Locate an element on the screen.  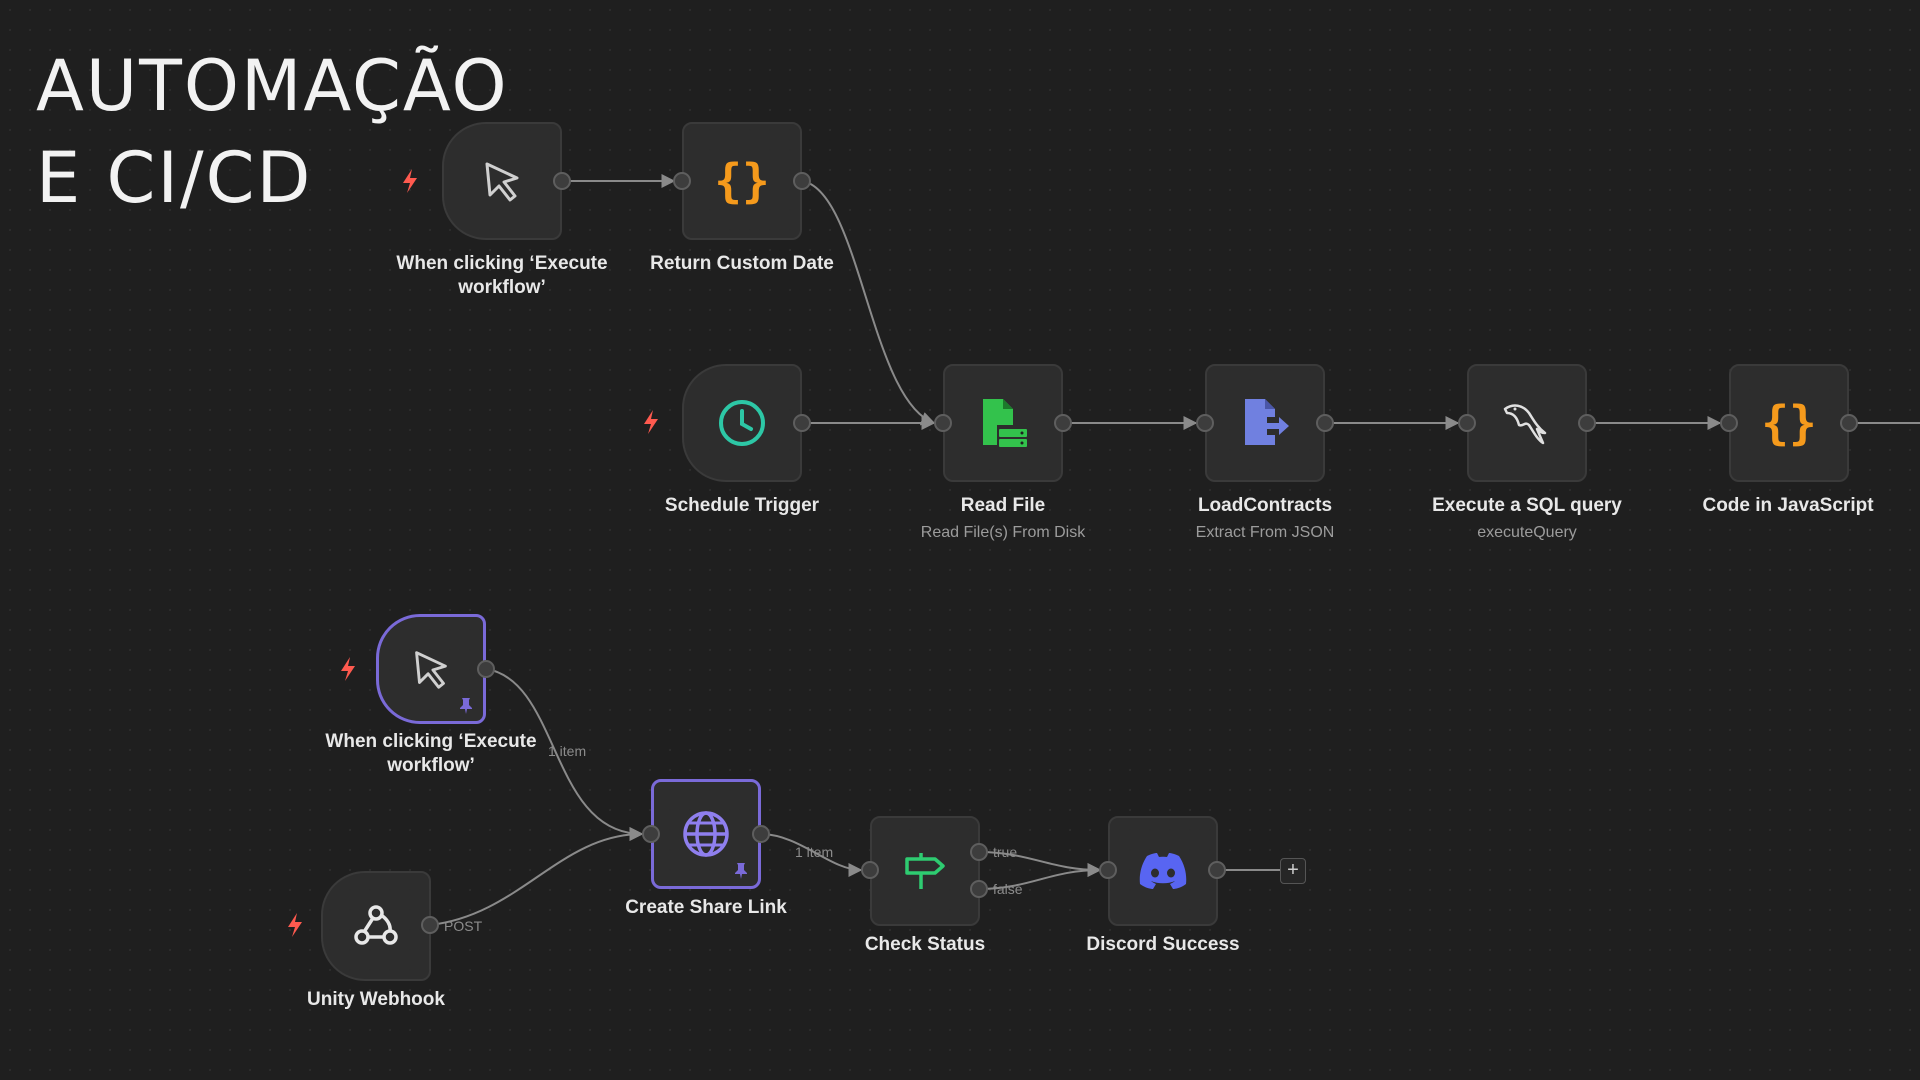
page-title-line1: AUTOMAÇÃO is located at coordinates (272, 86).